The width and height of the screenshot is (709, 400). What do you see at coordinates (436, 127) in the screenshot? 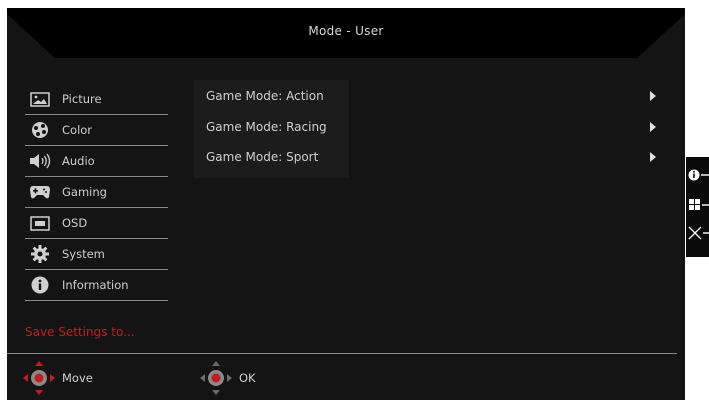
I see `option-game-mode-racing: Game Mode: Racing` at bounding box center [436, 127].